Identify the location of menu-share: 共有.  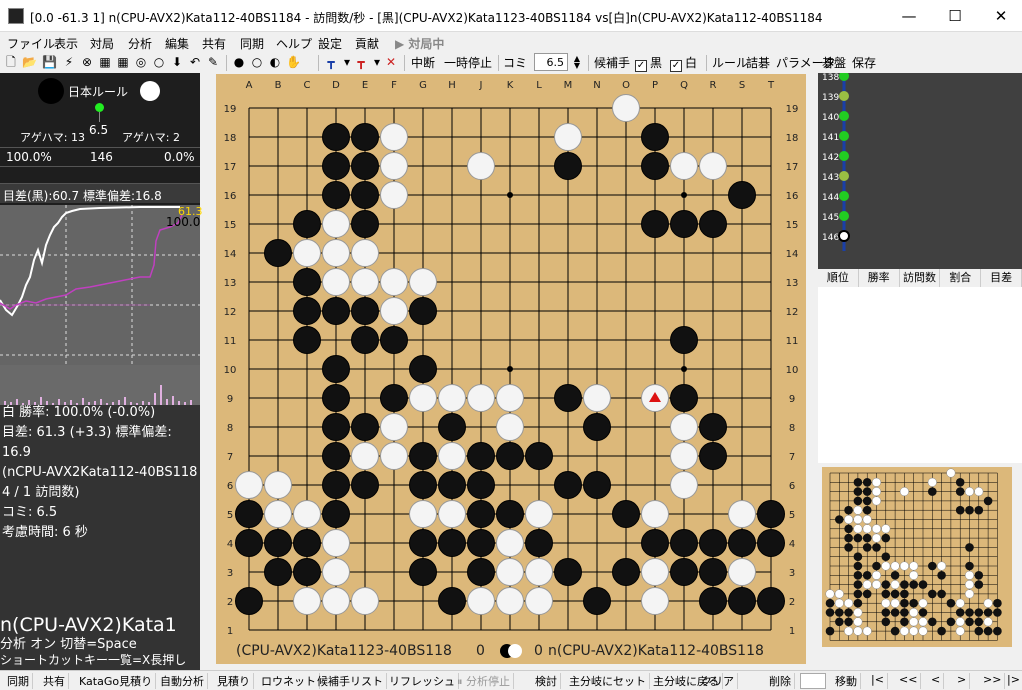
(214, 43).